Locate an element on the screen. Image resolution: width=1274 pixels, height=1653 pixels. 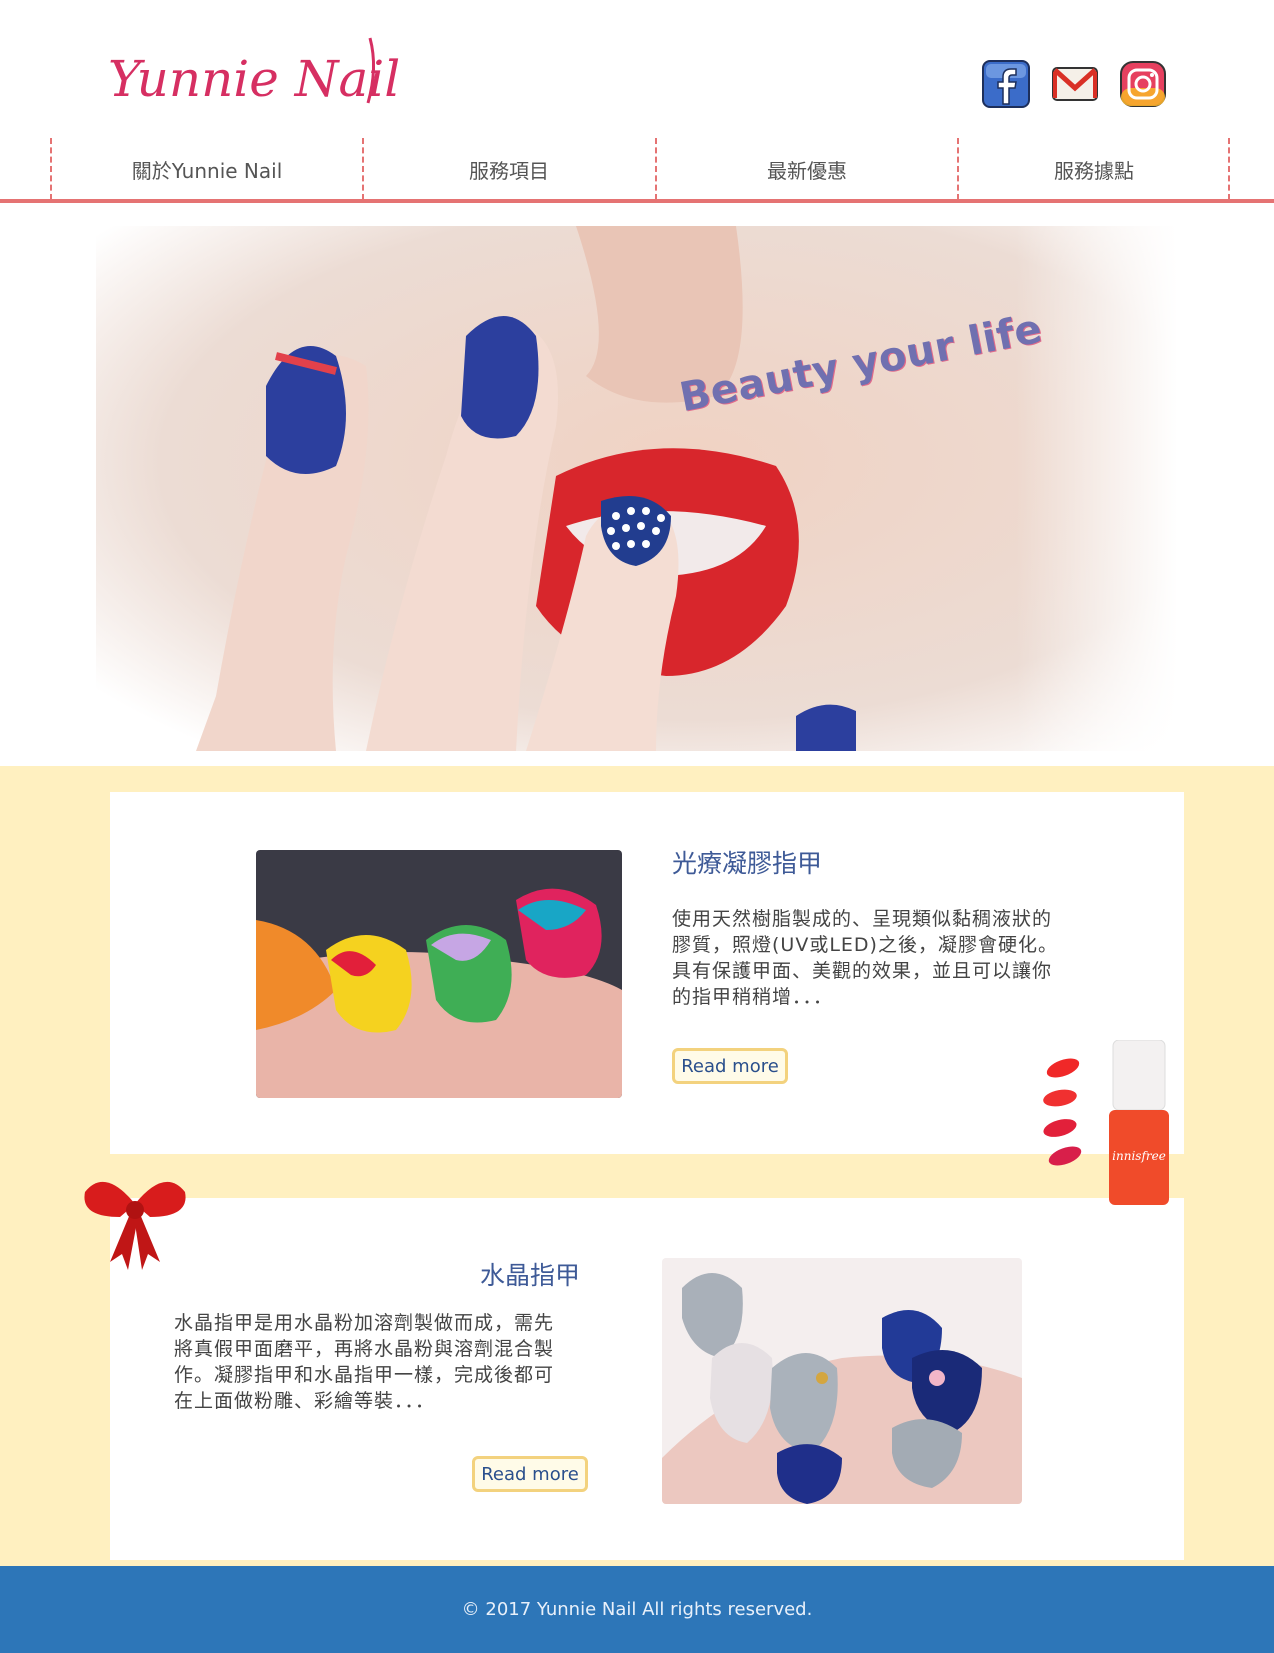
description-line: 具有保護甲面、美觀的效果，並且可以讓你 is located at coordinates (862, 971).